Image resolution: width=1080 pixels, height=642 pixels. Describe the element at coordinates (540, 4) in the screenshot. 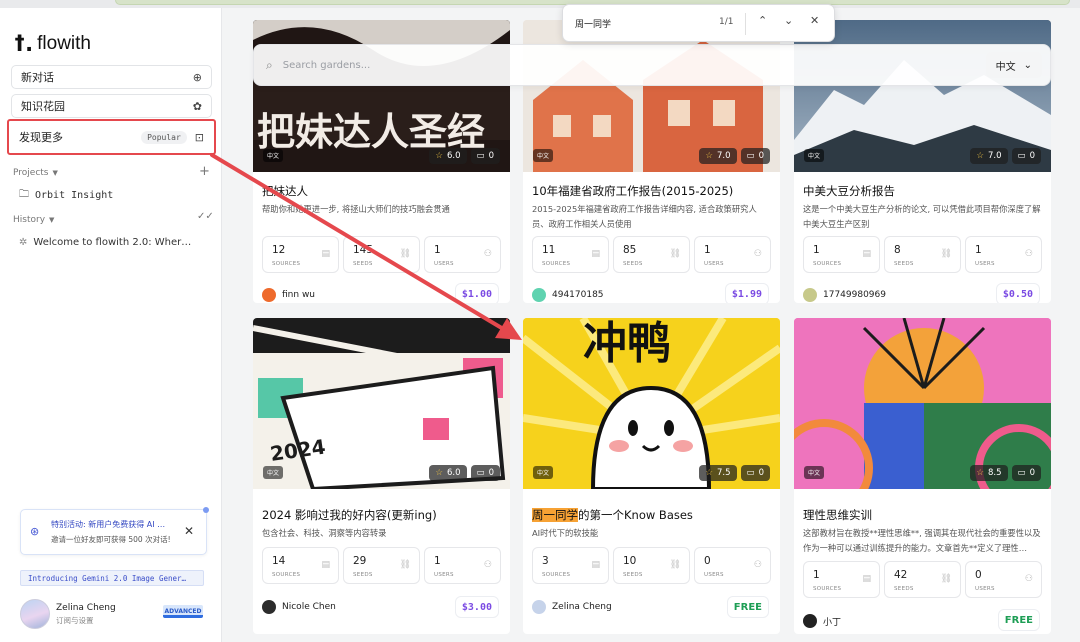

I see `browser-top-strip` at that location.